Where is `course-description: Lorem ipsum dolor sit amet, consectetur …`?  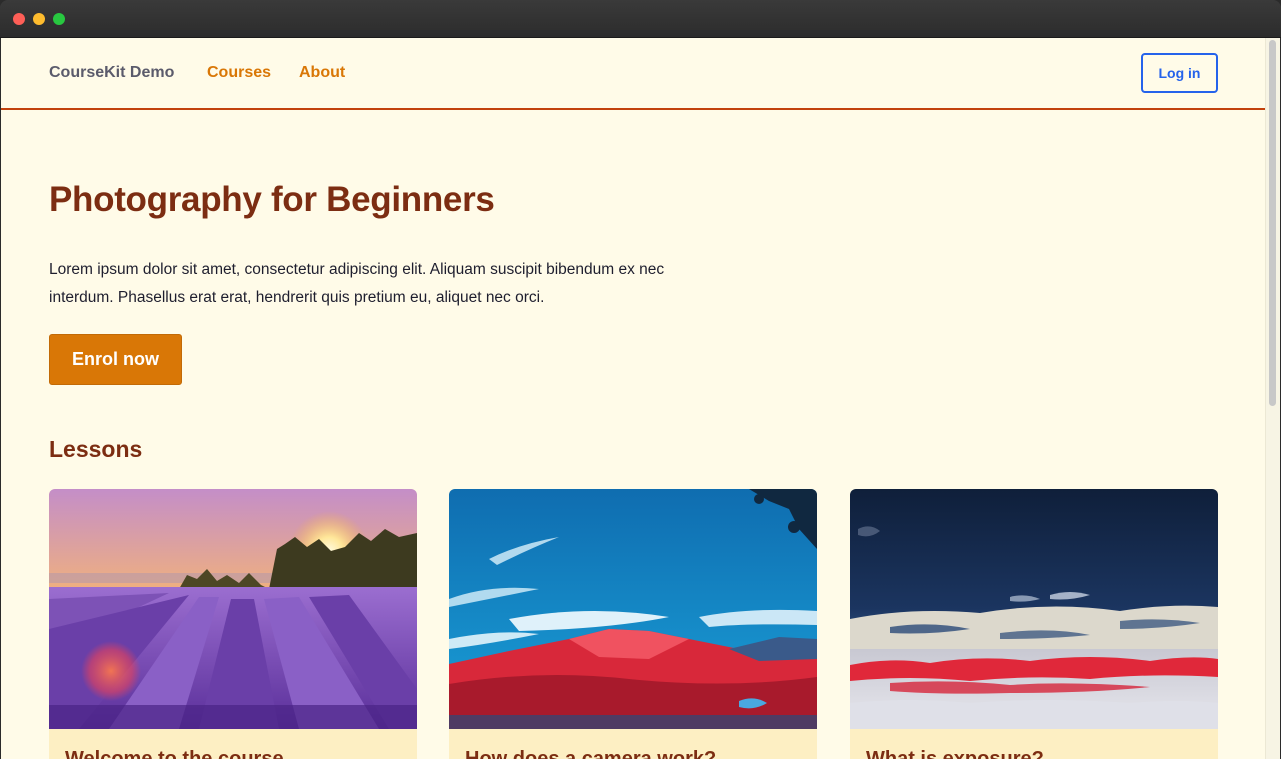
course-description: Lorem ipsum dolor sit amet, consectetur … is located at coordinates (357, 283).